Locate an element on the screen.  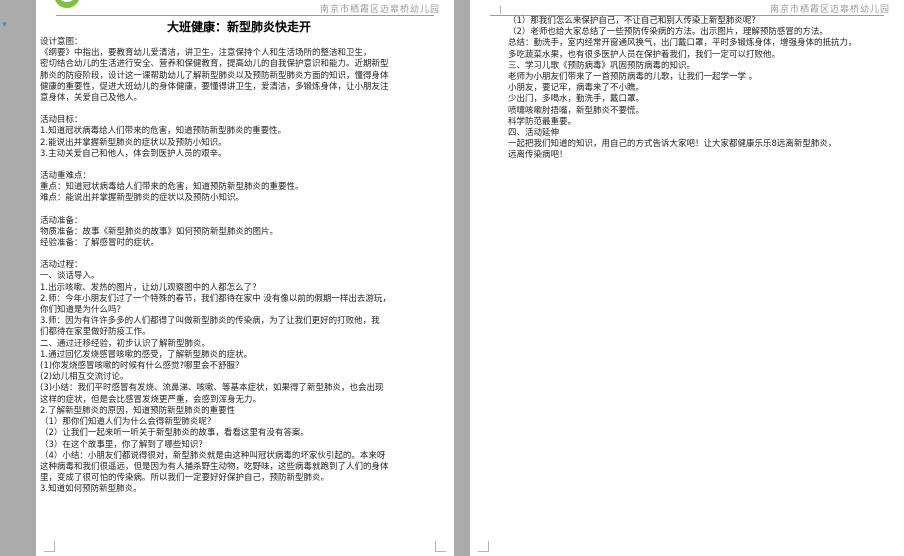
text-line: 们都待在家里做好防疫工作。 is located at coordinates (95, 332).